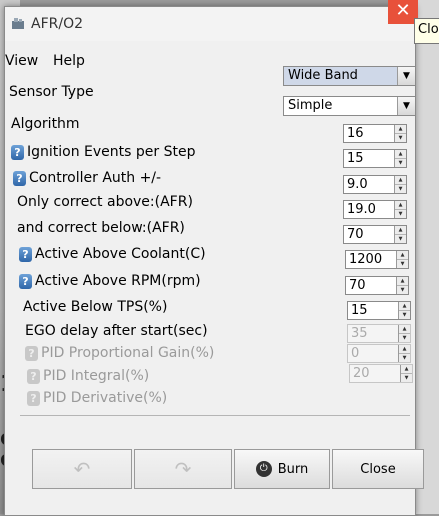  Describe the element at coordinates (355, 353) in the screenshot. I see `pid-integral-value: 0` at that location.